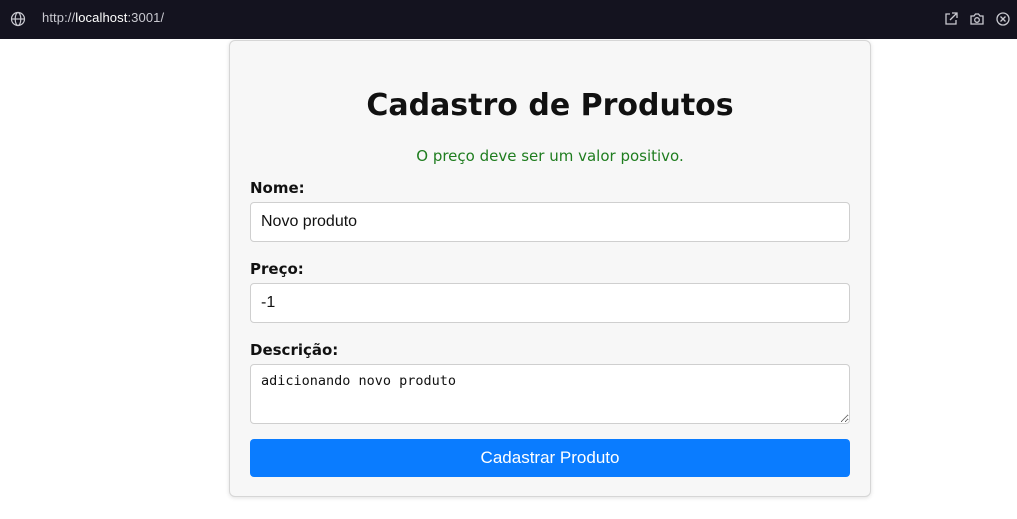 The width and height of the screenshot is (1017, 519). Describe the element at coordinates (550, 394) in the screenshot. I see `descricao-textarea: adicionando novo produto` at that location.